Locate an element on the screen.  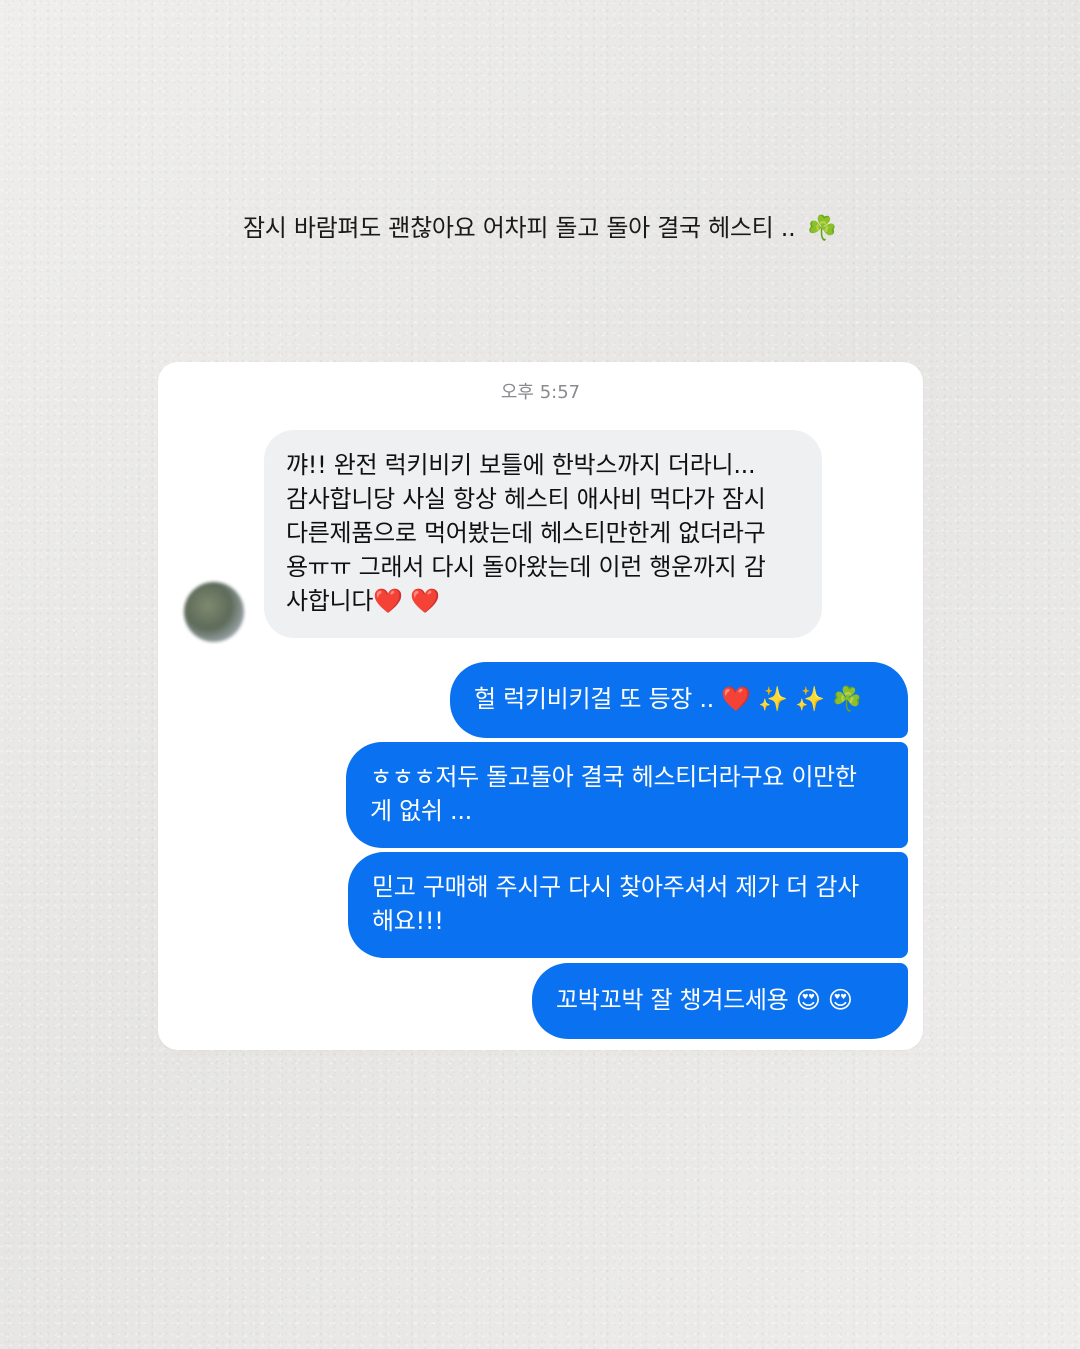
outgoing-message-text: 꼬박꼬박 잘 챙겨드세용 is located at coordinates (672, 1000).